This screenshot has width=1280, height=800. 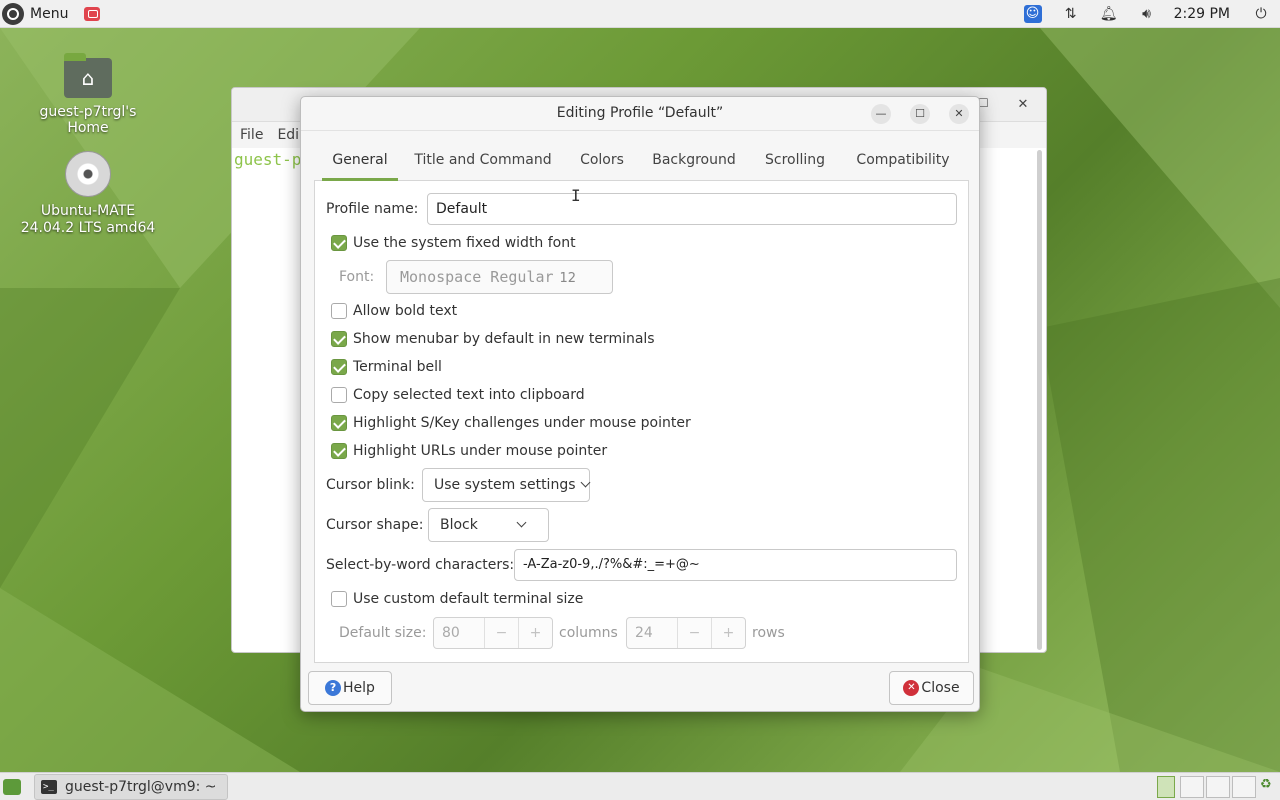 I want to click on help-icon: ?, so click(x=333, y=688).